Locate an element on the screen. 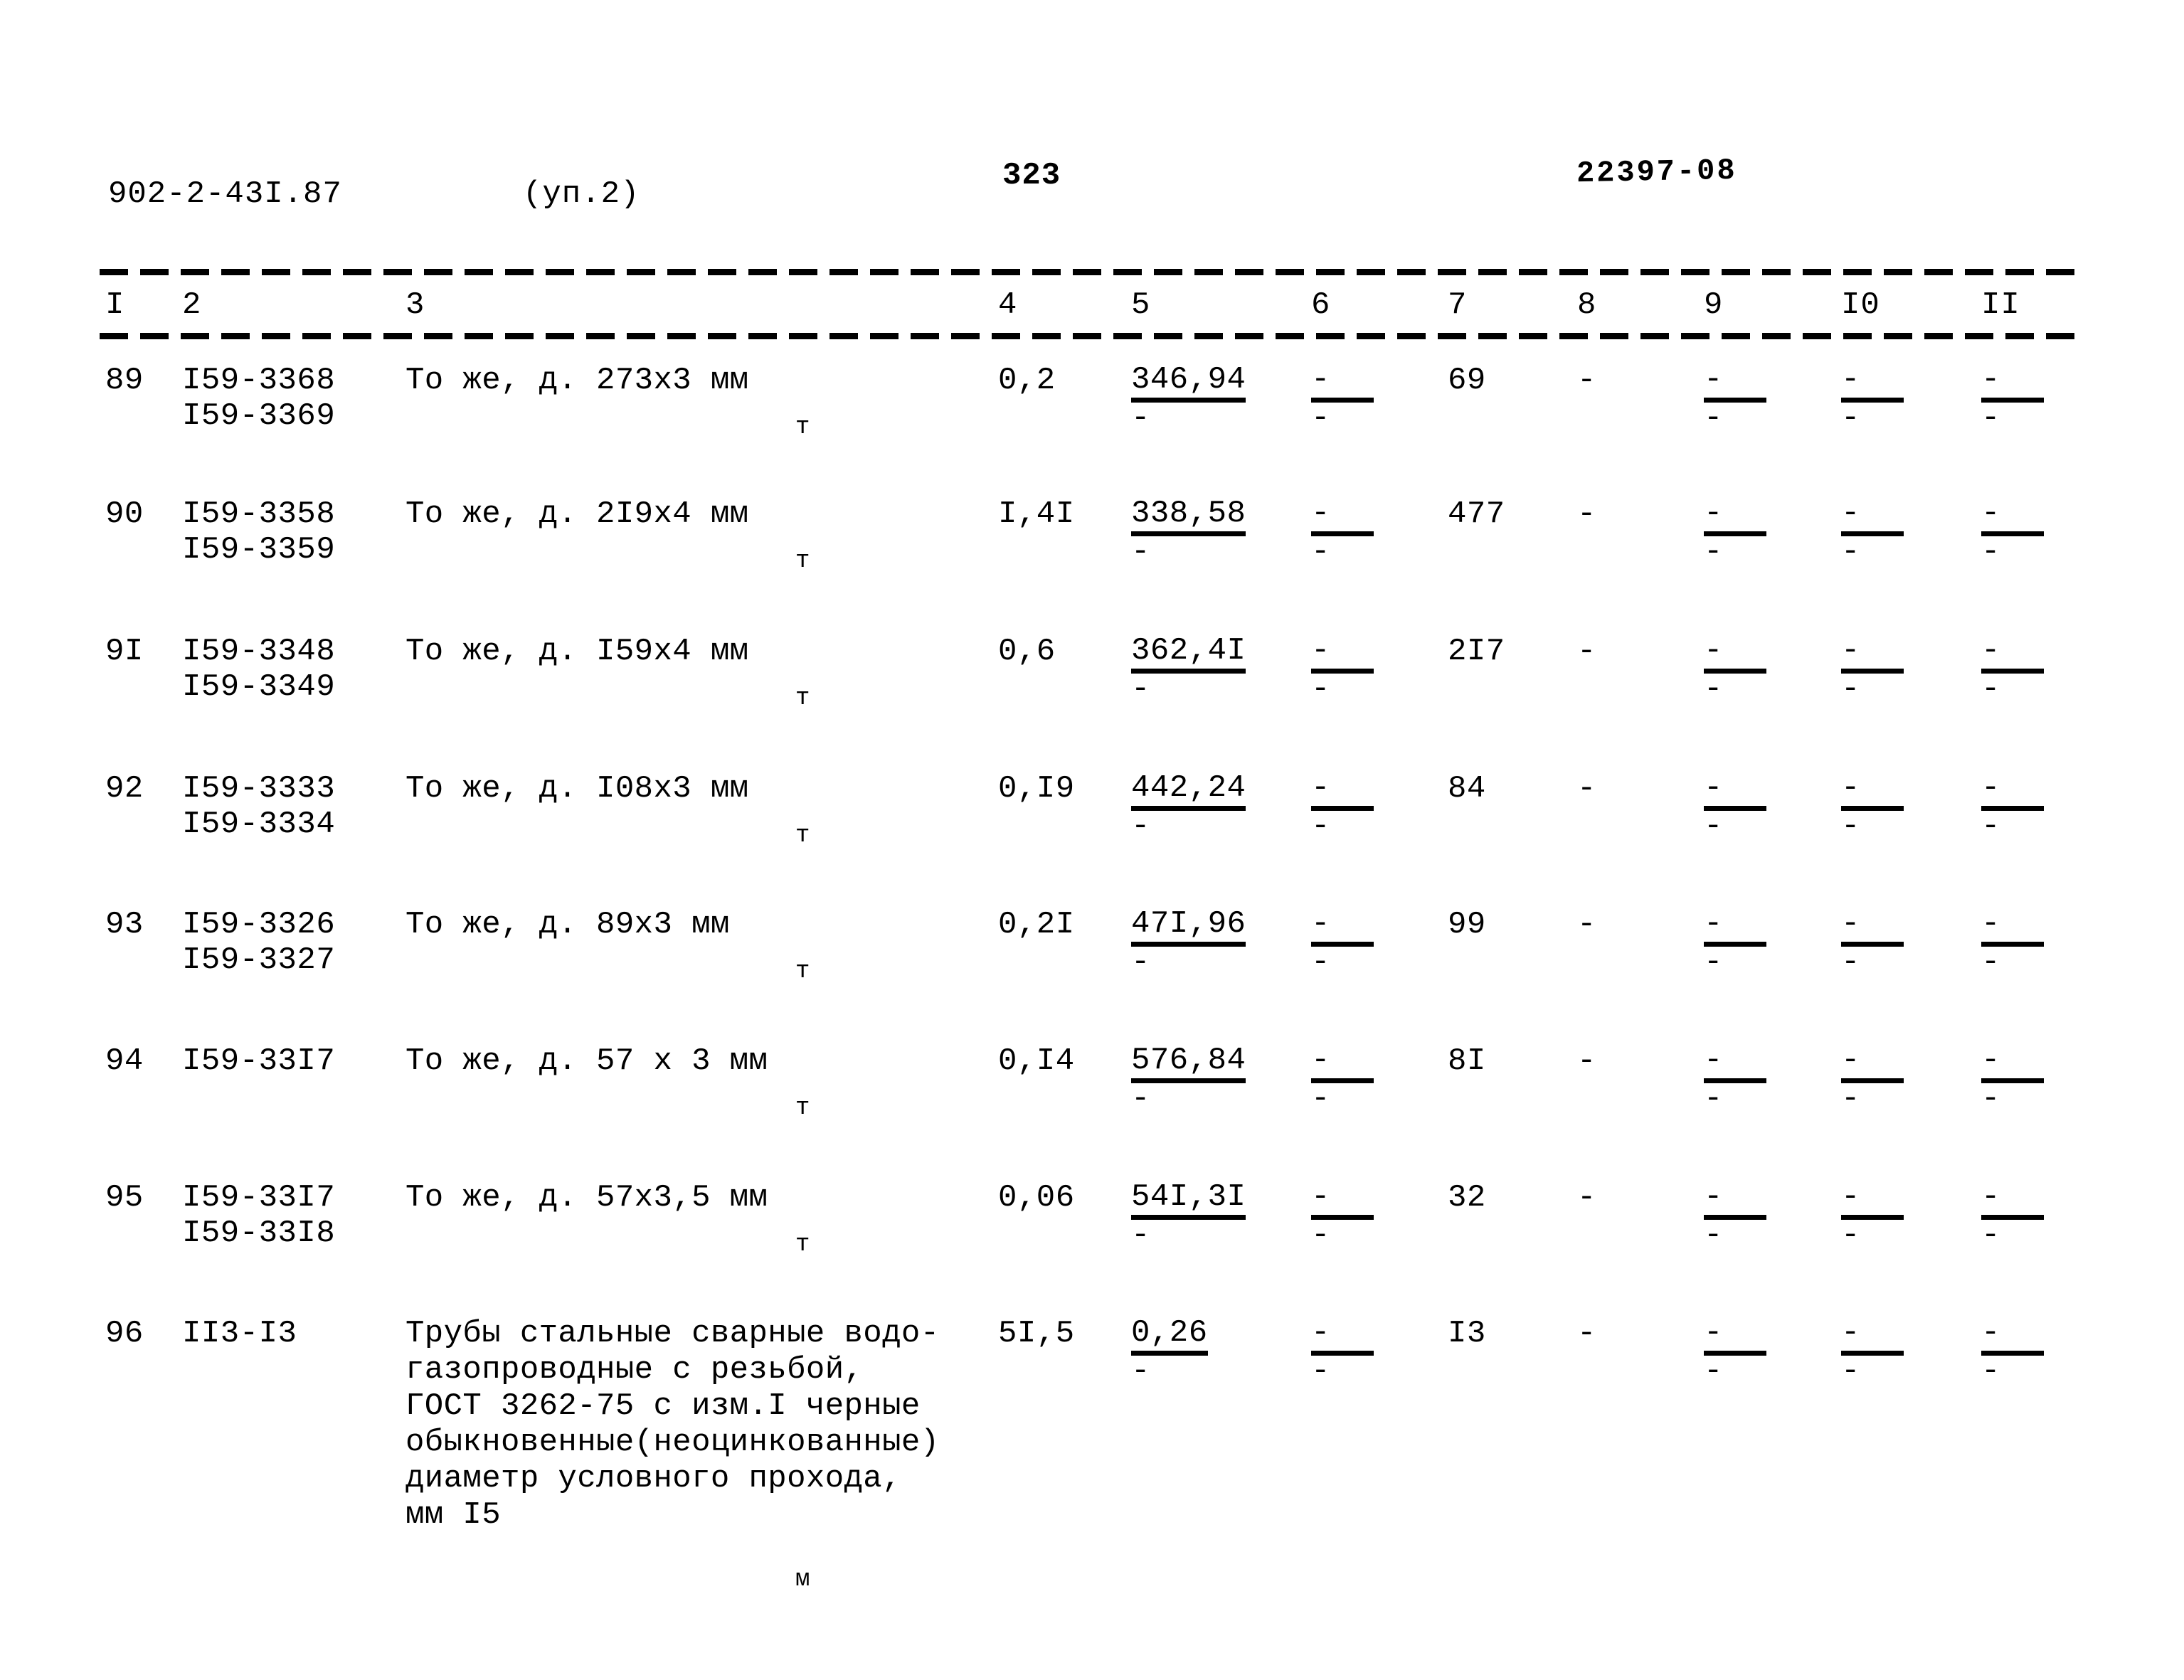  row-col5-fraction-numerator: 54I,3I is located at coordinates (1188, 1200).